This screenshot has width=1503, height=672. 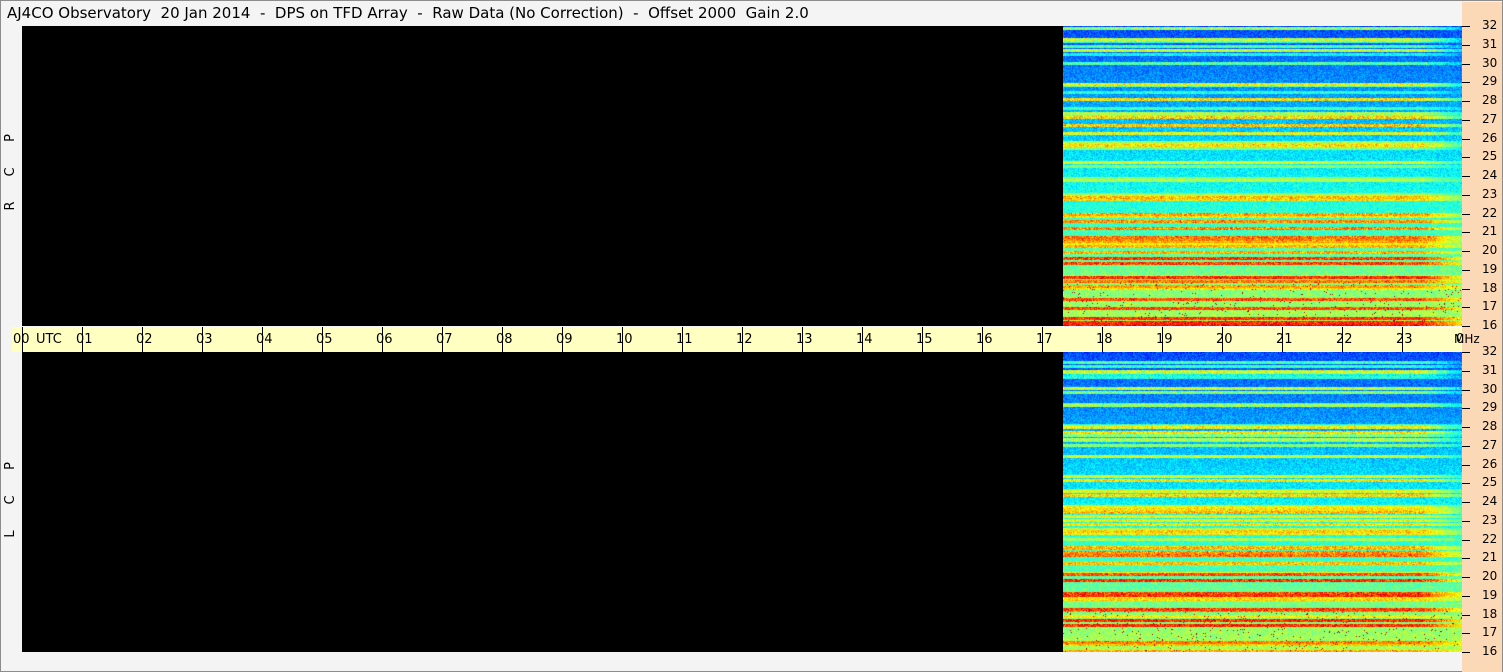 What do you see at coordinates (1224, 339) in the screenshot?
I see `time-label: 20` at bounding box center [1224, 339].